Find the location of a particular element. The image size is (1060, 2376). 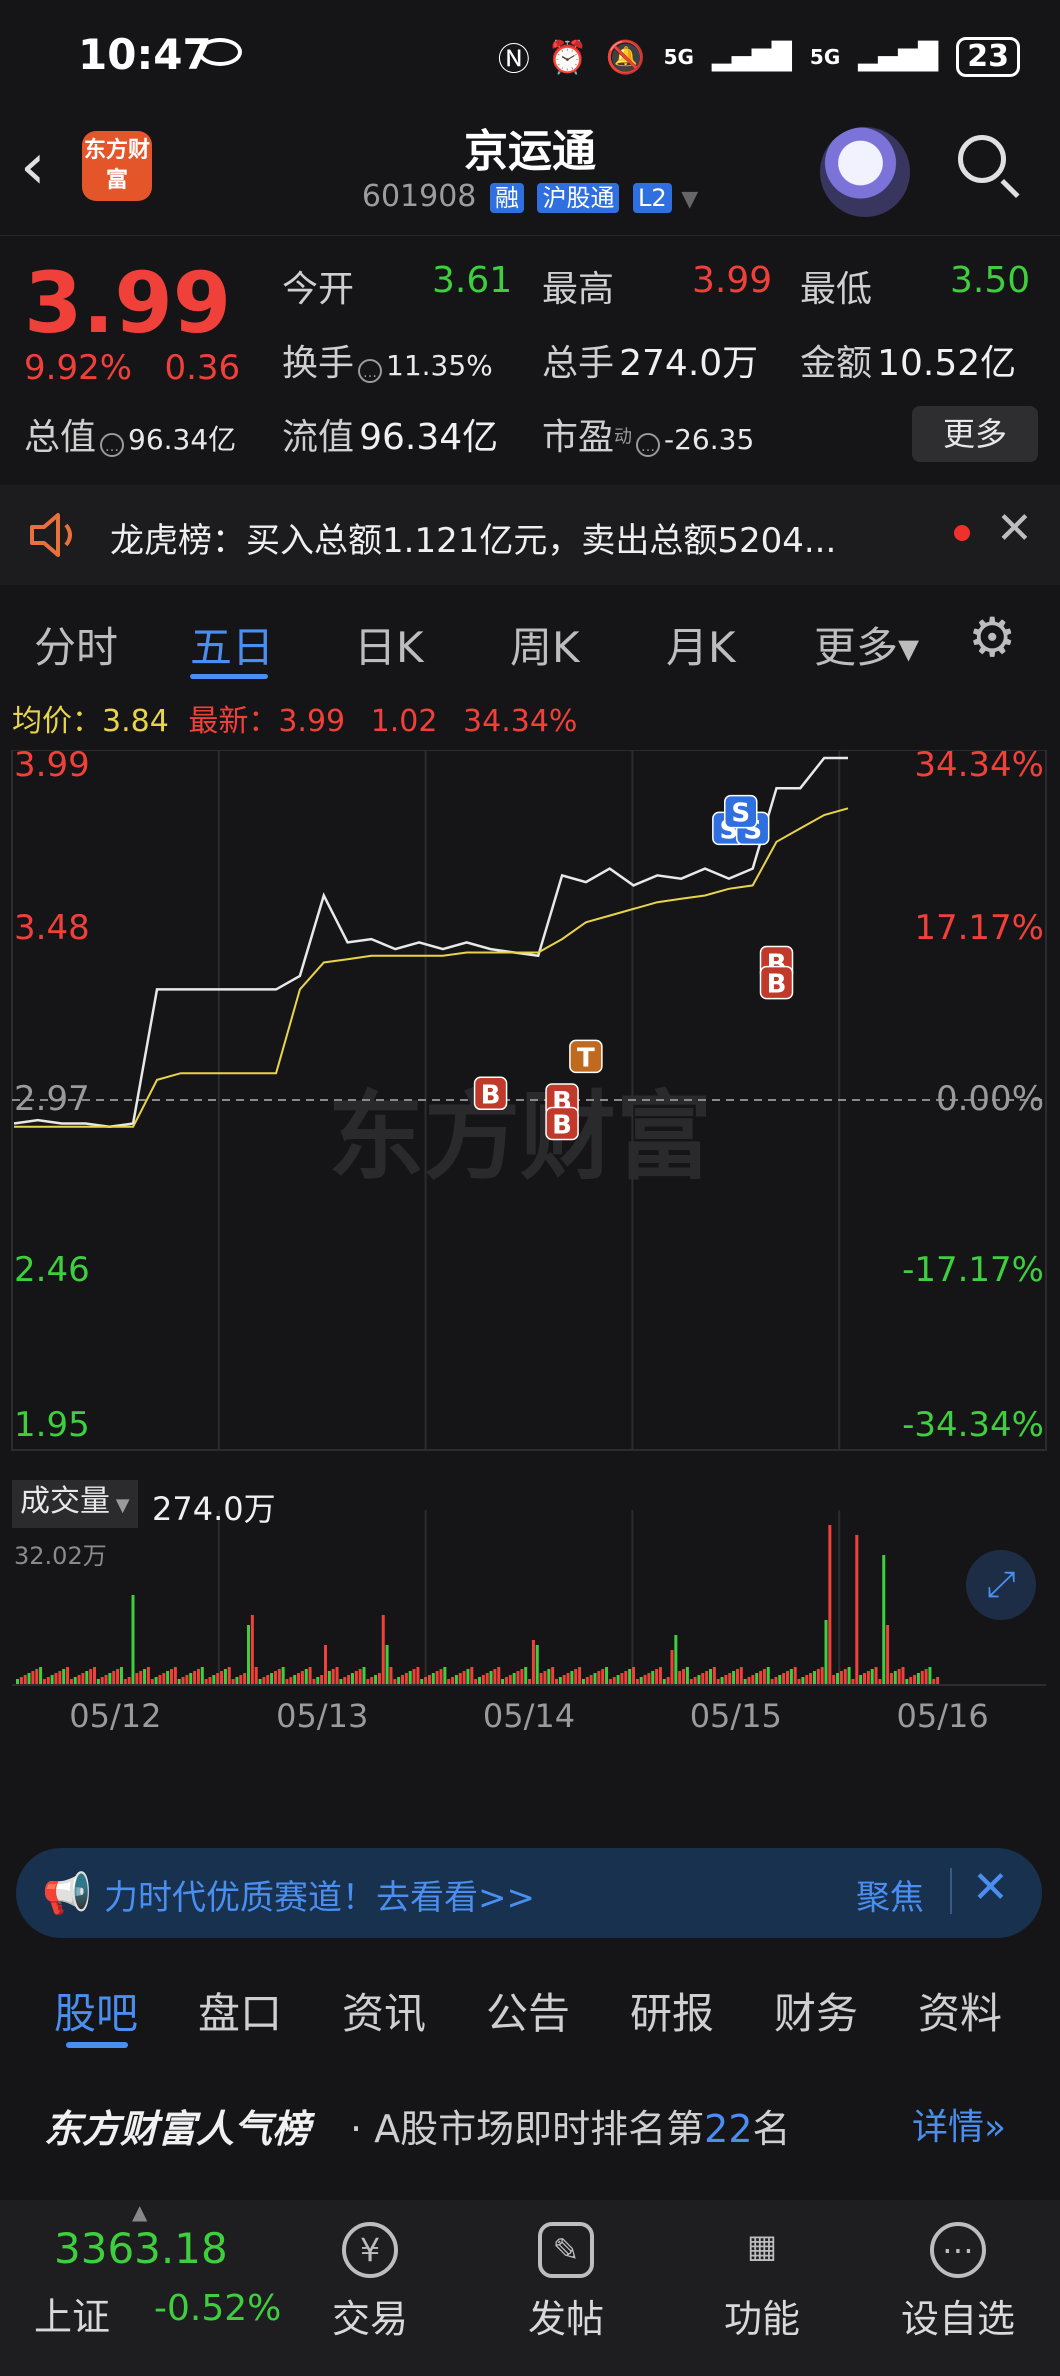

turnover-label: 换手 is located at coordinates (318, 363).